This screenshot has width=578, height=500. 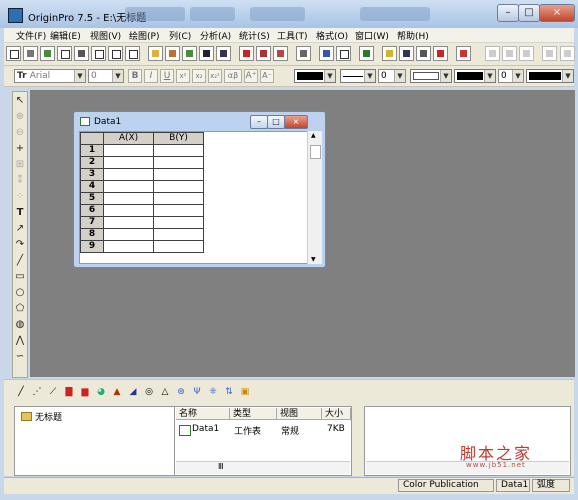 I want to click on supsub-button: x₂¹, so click(x=215, y=76).